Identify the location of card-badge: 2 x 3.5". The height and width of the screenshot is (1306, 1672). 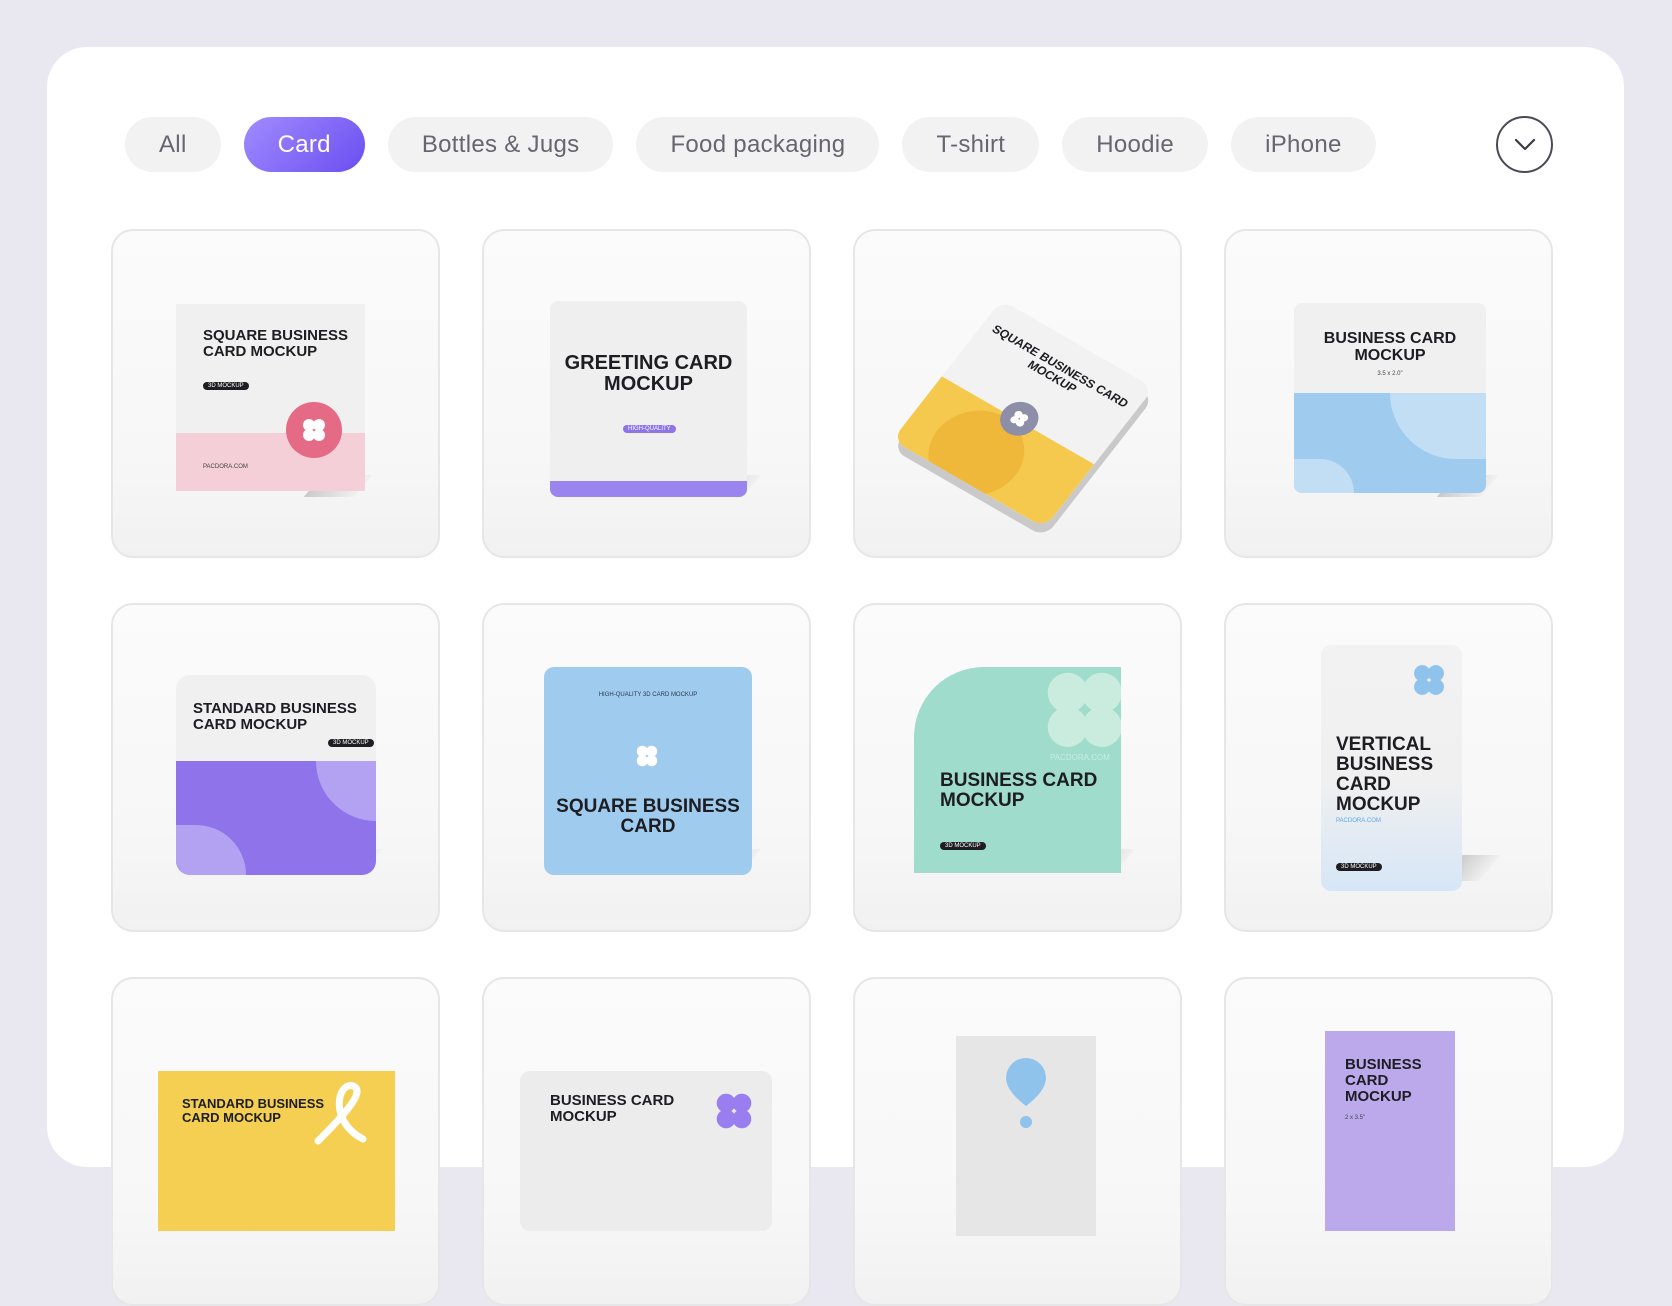
(1355, 1118).